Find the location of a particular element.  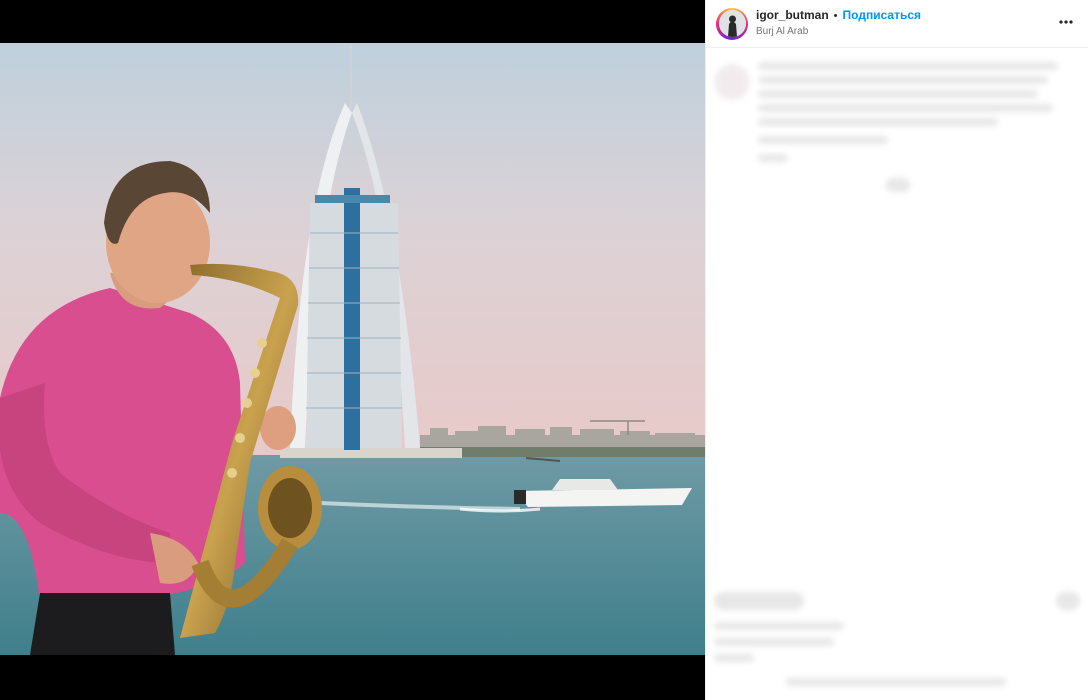

story-ring is located at coordinates (732, 23).